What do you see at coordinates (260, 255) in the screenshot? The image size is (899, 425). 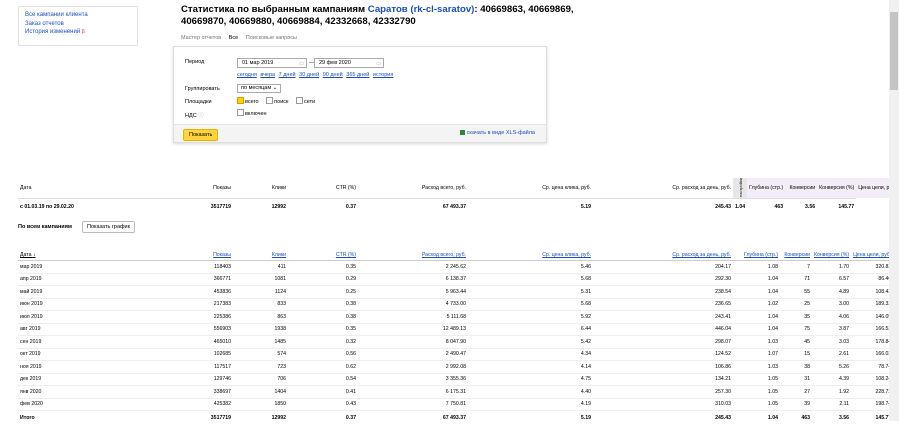 I see `sort-clicks: Клики` at bounding box center [260, 255].